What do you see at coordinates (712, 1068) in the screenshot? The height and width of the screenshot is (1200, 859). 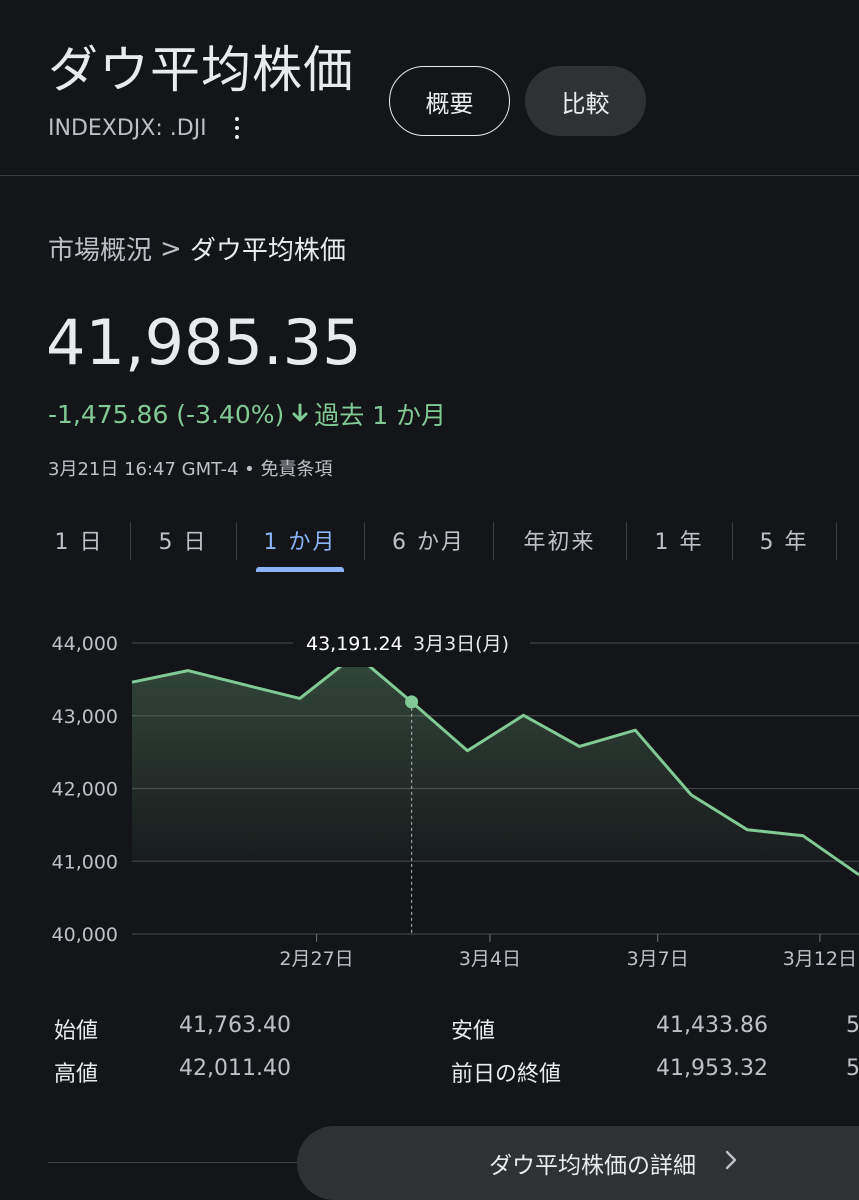 I see `prev-close-value: 41,953.32` at bounding box center [712, 1068].